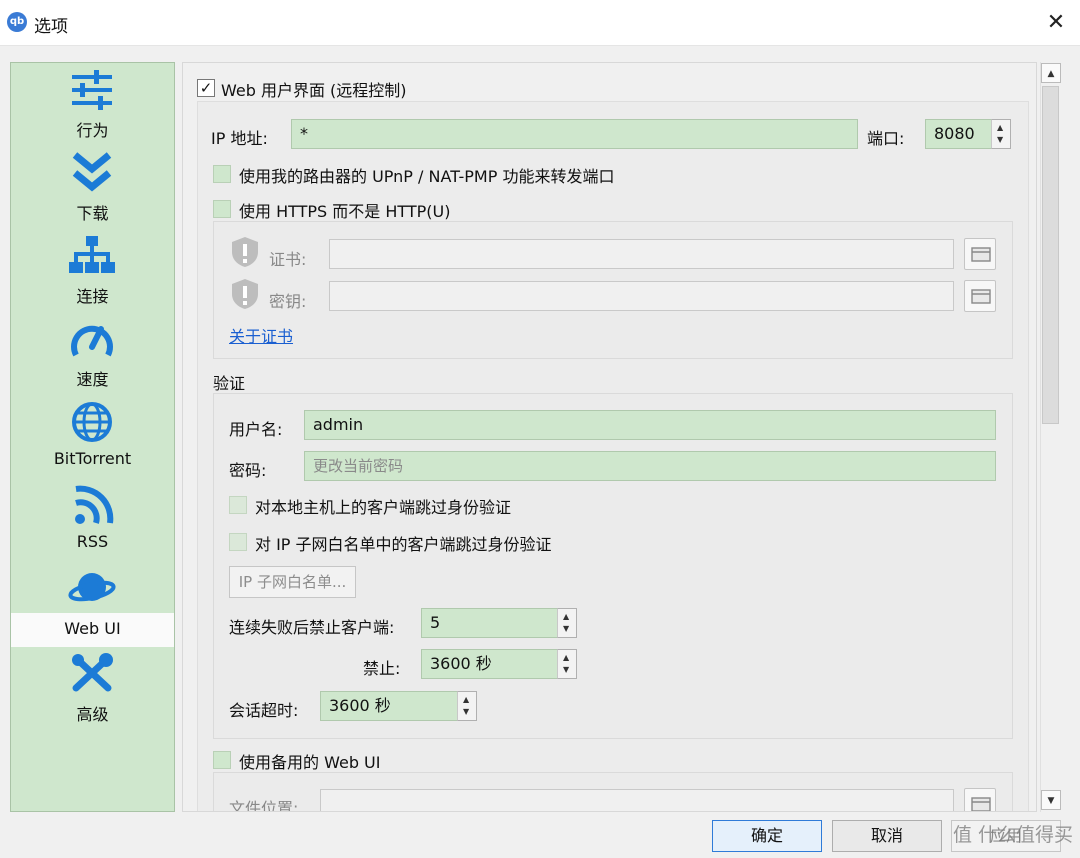 The image size is (1080, 858). I want to click on sidebar-item-downloads: 下载, so click(92, 187).